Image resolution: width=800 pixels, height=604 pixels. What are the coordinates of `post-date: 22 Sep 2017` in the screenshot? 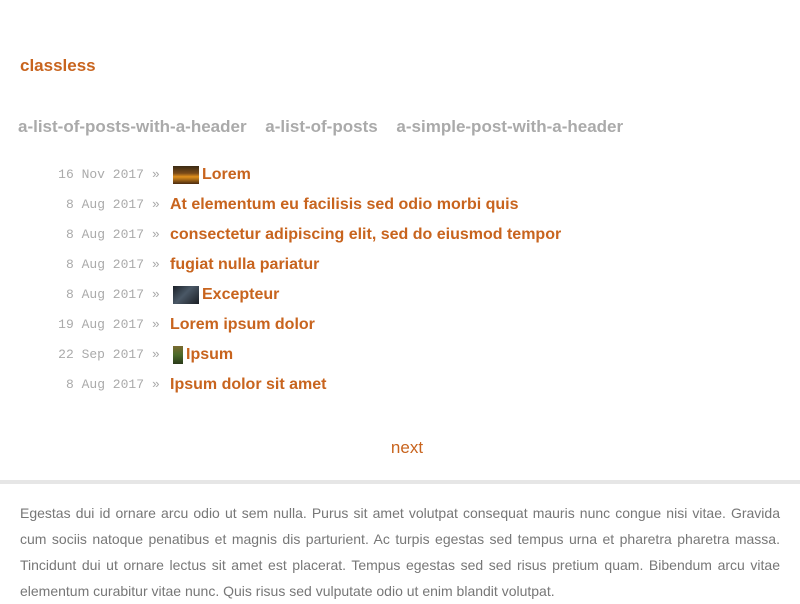 It's located at (101, 354).